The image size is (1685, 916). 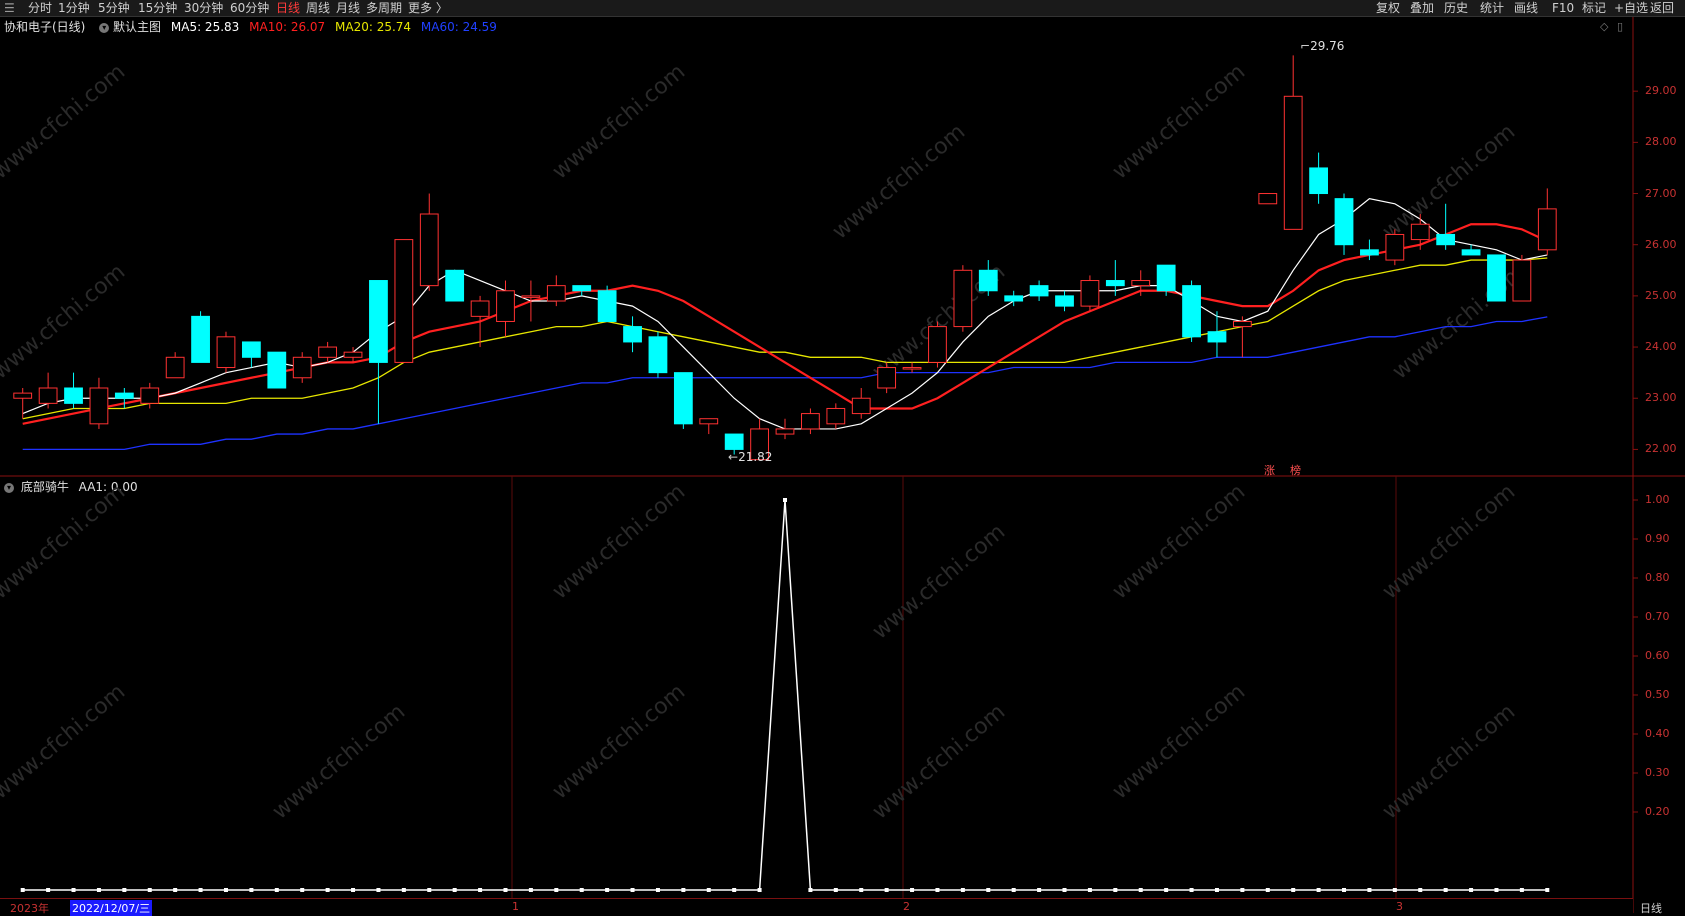 I want to click on period-tab-1: 1分钟, so click(x=74, y=8).